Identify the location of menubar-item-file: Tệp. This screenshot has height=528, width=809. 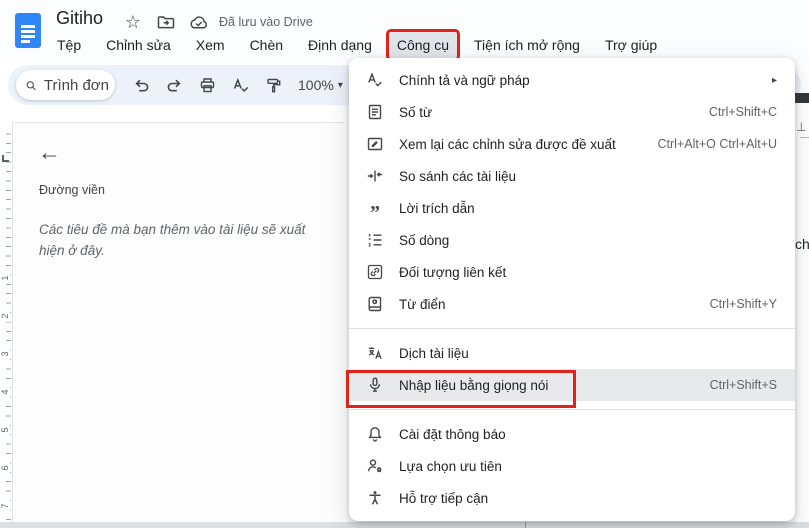
(69, 45).